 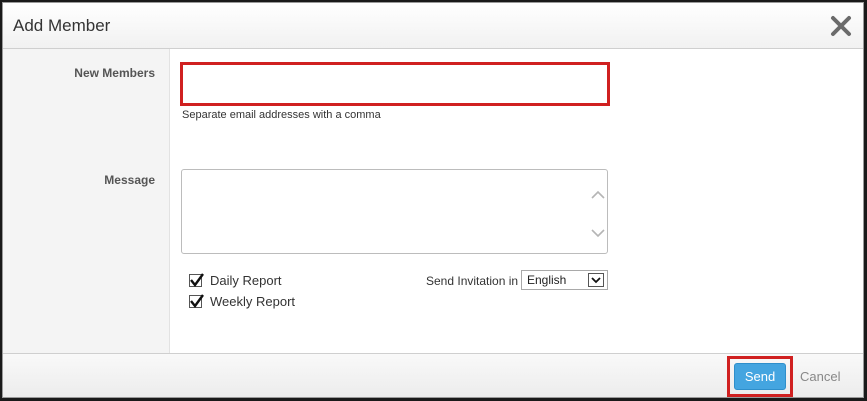 What do you see at coordinates (820, 376) in the screenshot?
I see `cancel-link: Cancel` at bounding box center [820, 376].